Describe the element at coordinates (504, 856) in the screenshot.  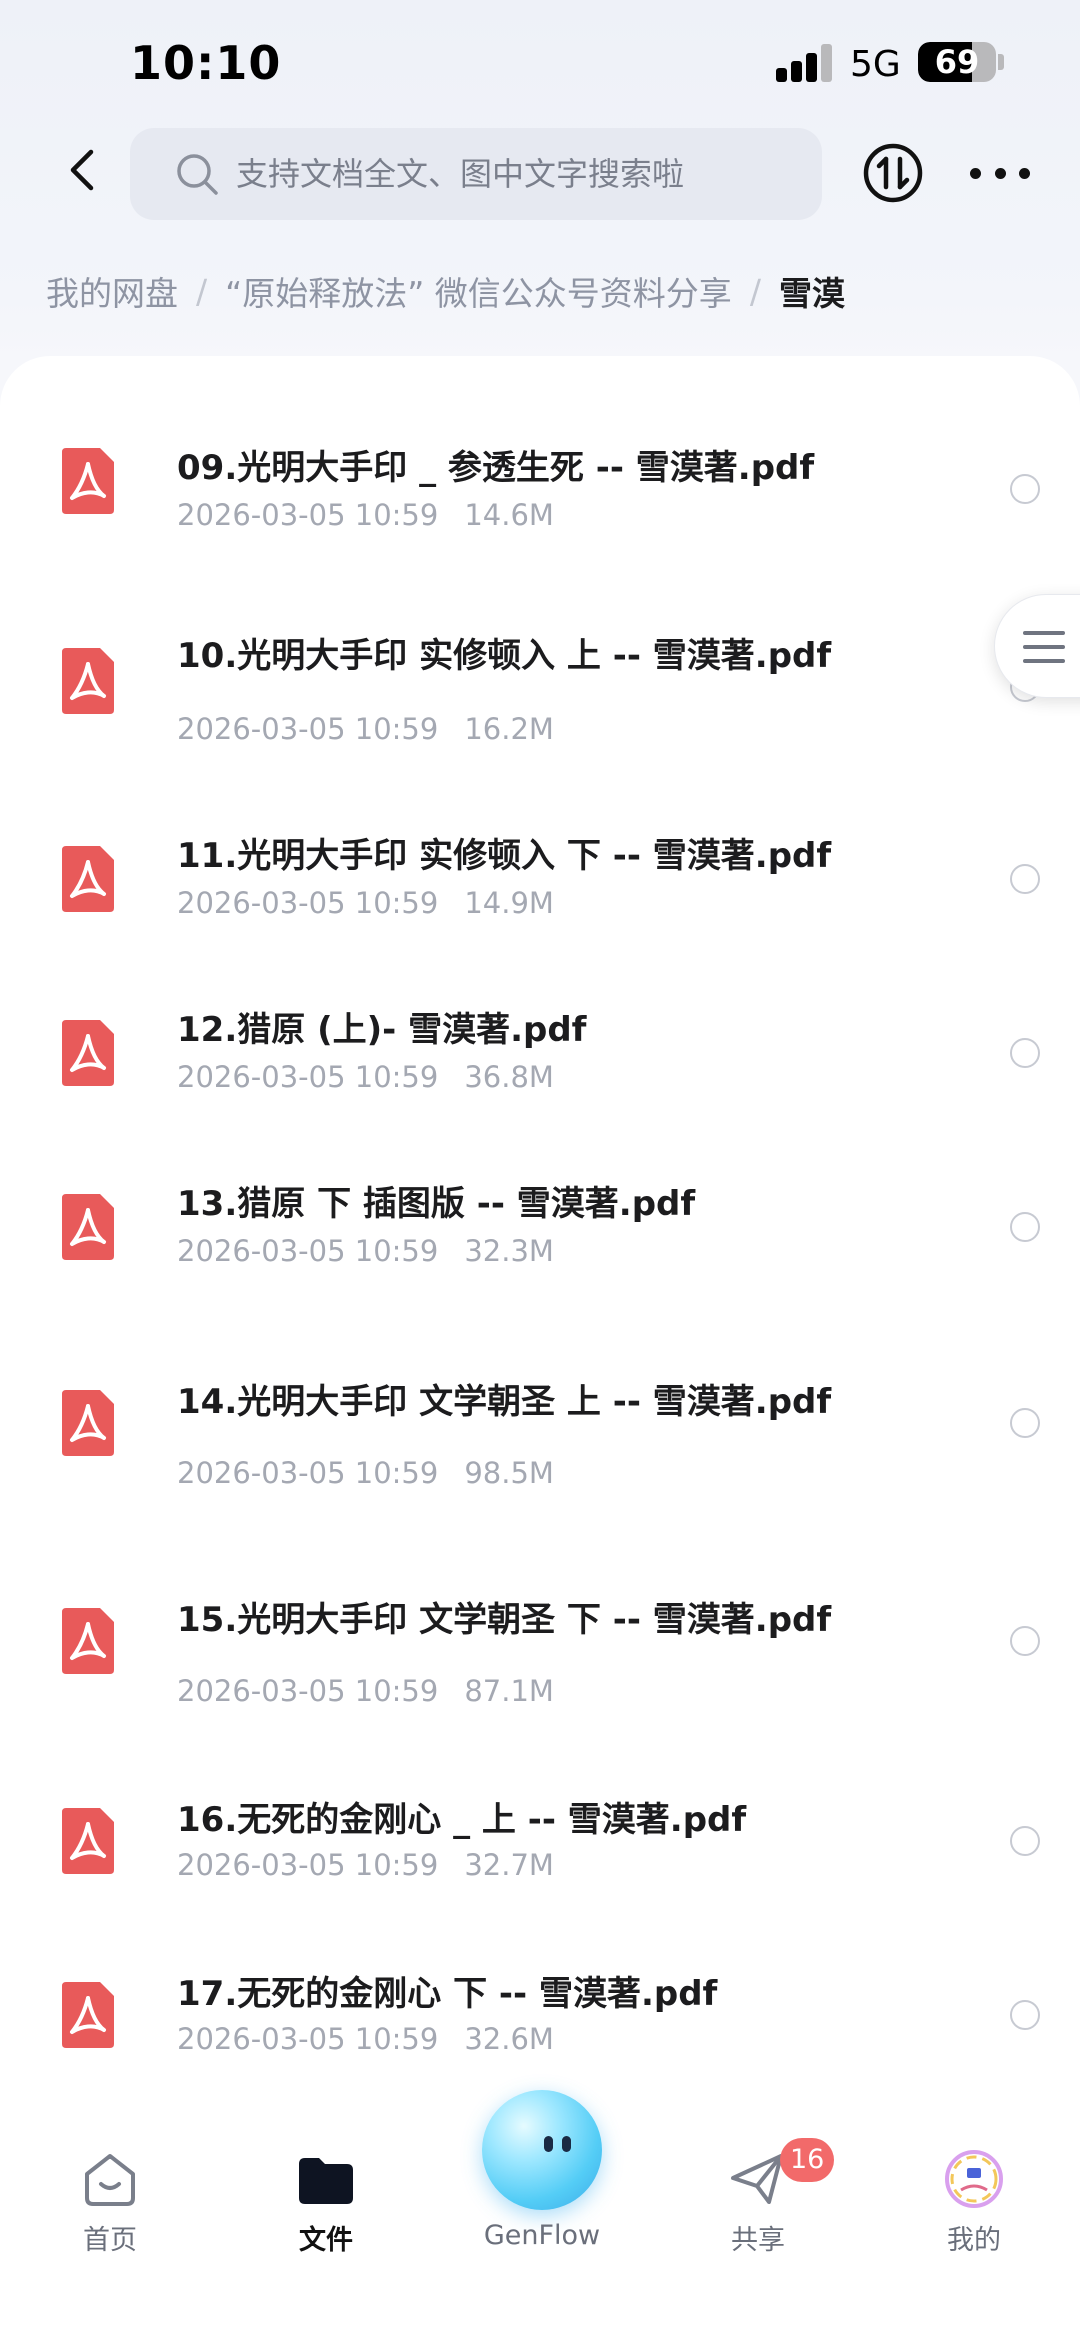
I see `file-name: 11.光明大手印 实修顿入 下 -- 雪漠著.pdf` at that location.